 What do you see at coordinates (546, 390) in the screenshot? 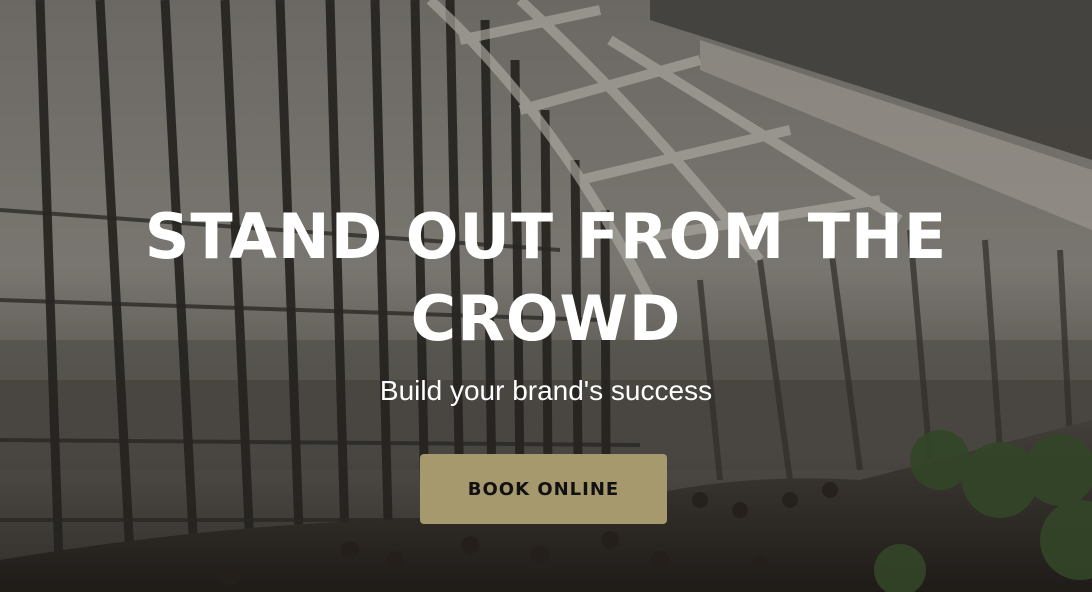
I see `hero-subtitle: Build your brand's success` at bounding box center [546, 390].